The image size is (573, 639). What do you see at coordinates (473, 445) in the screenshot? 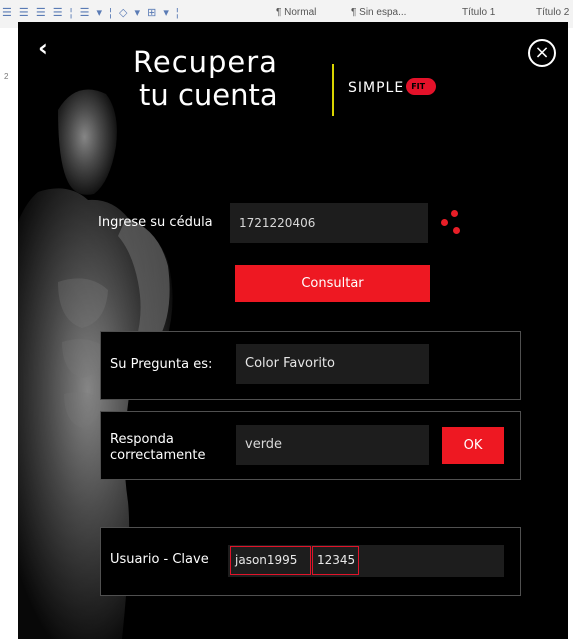
I see `ok-button: OK` at bounding box center [473, 445].